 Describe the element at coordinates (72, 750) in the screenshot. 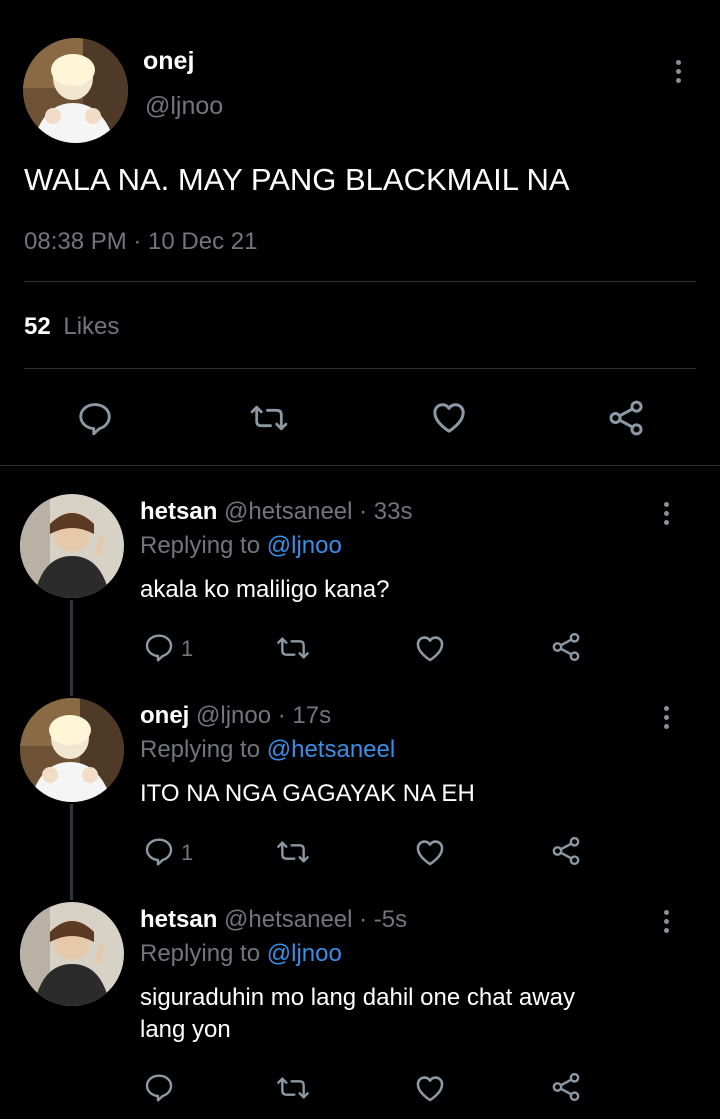

I see `avatar-onej-reply` at that location.